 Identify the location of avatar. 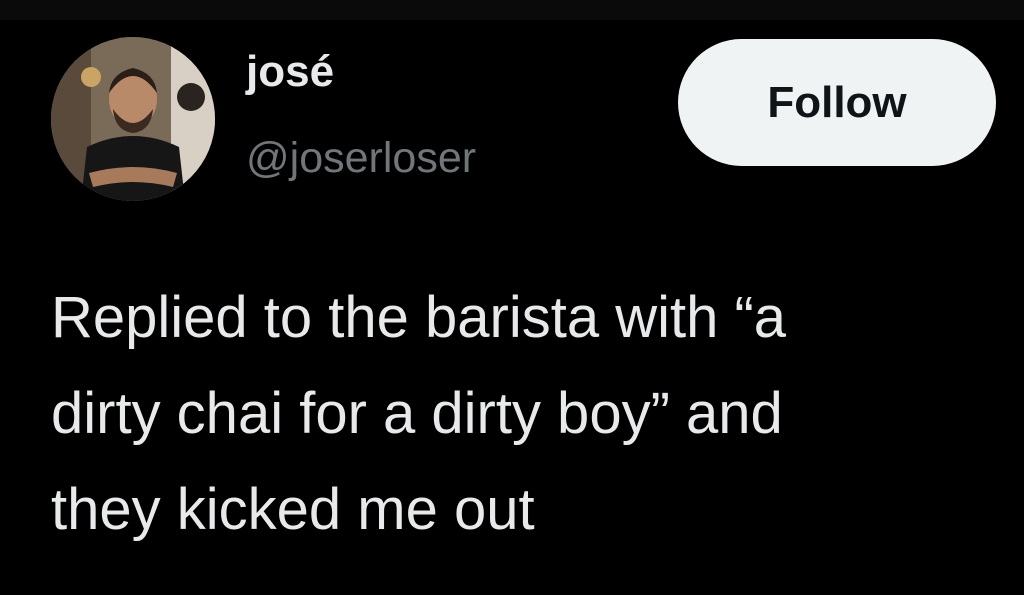
(133, 119).